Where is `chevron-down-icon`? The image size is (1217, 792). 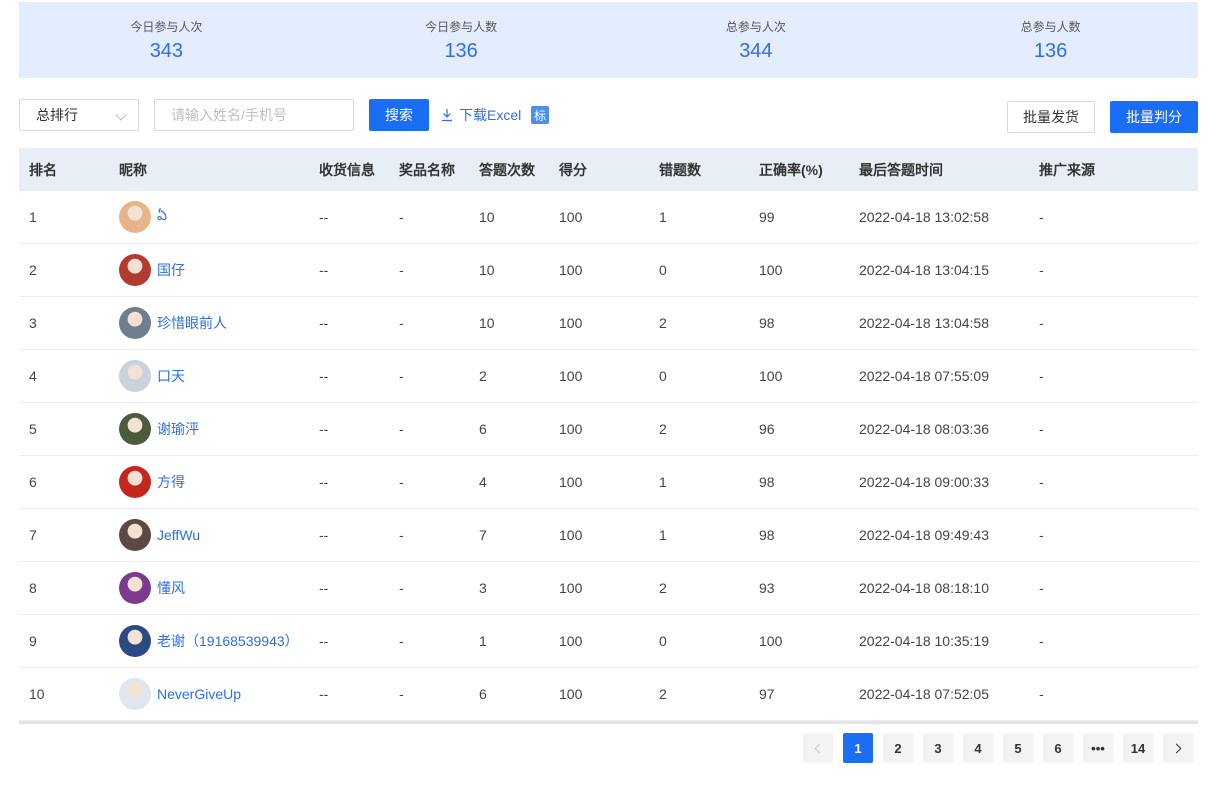
chevron-down-icon is located at coordinates (121, 115).